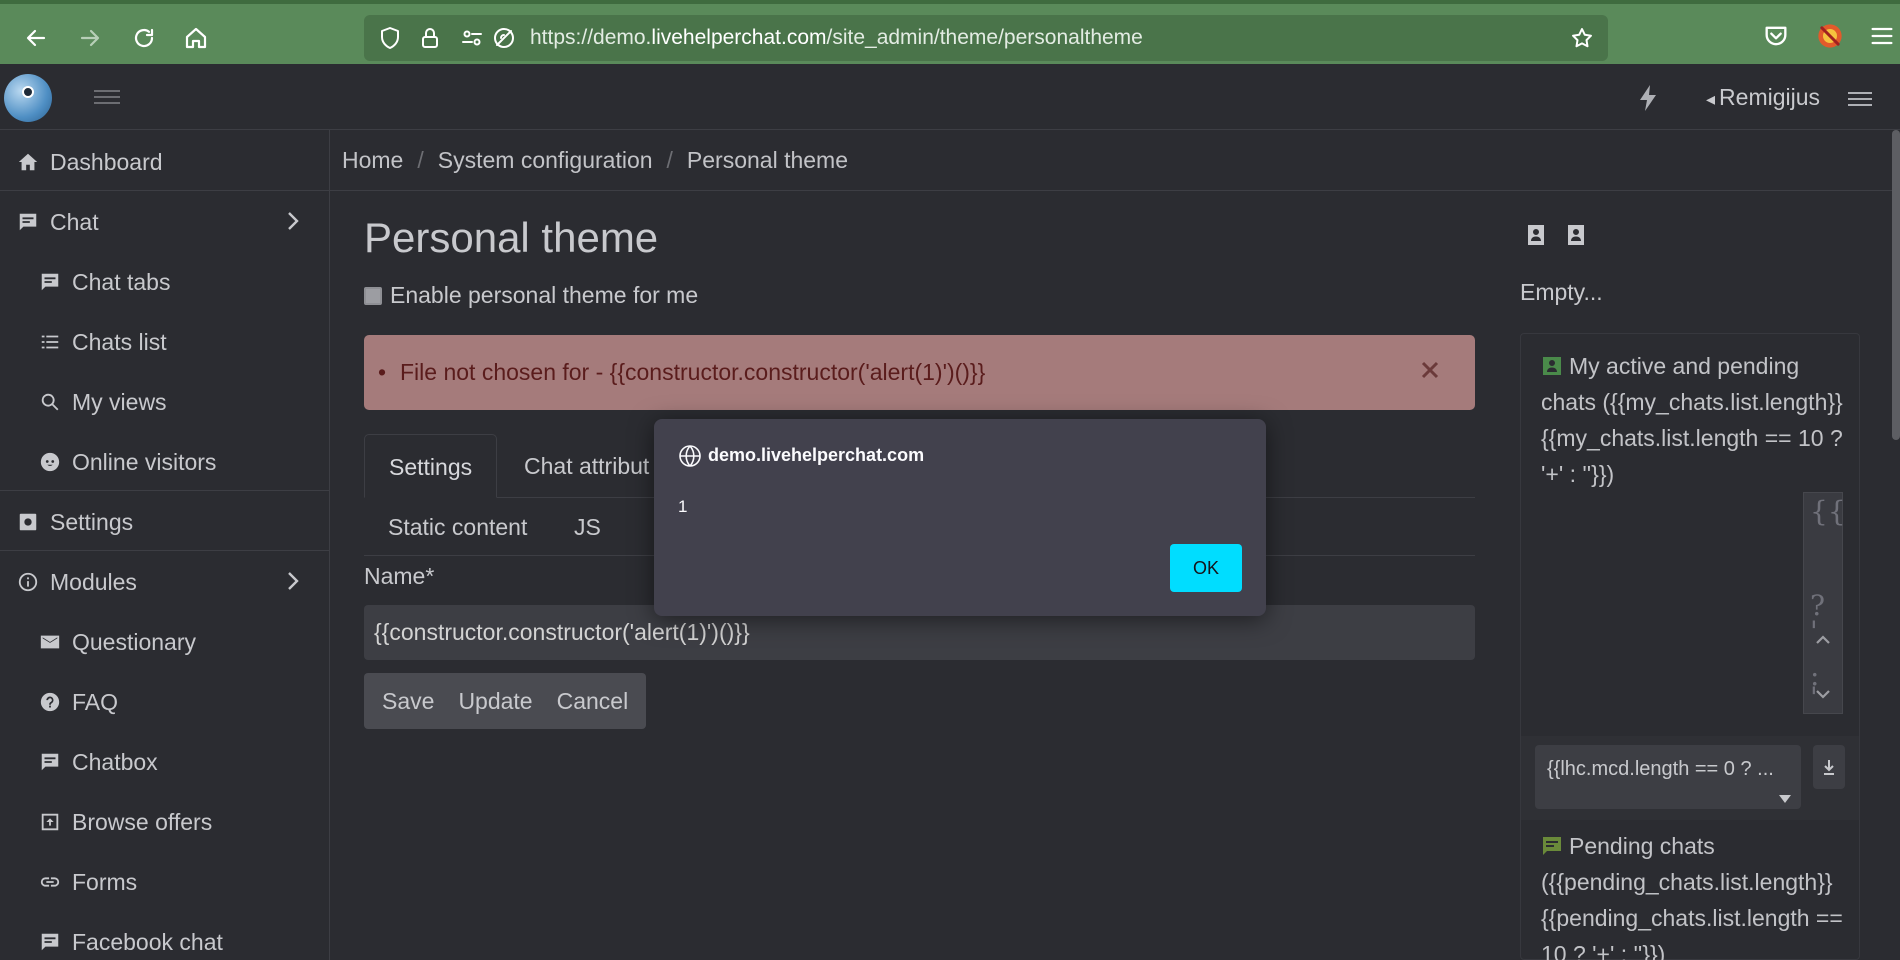 This screenshot has height=960, width=1900. What do you see at coordinates (596, 701) in the screenshot?
I see `cancel-button: Cancel` at bounding box center [596, 701].